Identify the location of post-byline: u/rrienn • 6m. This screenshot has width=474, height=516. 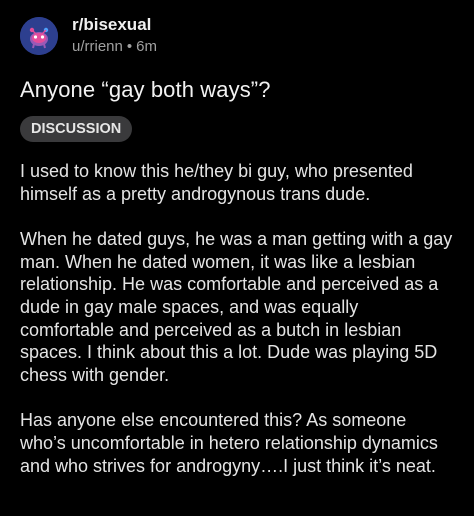
(114, 47).